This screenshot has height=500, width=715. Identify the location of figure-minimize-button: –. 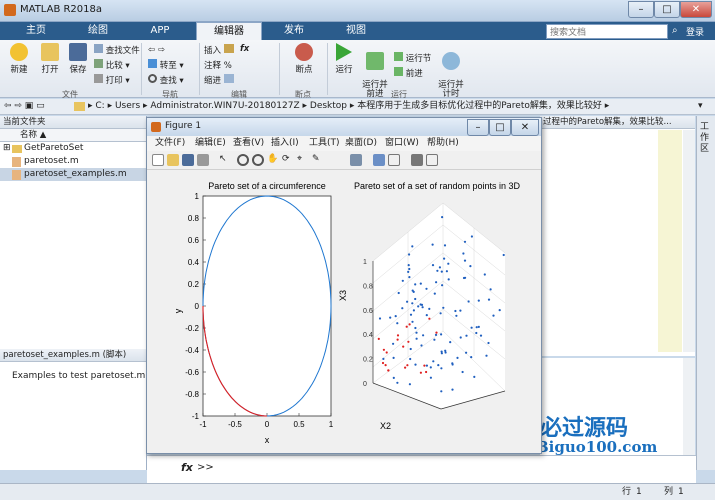
(478, 127).